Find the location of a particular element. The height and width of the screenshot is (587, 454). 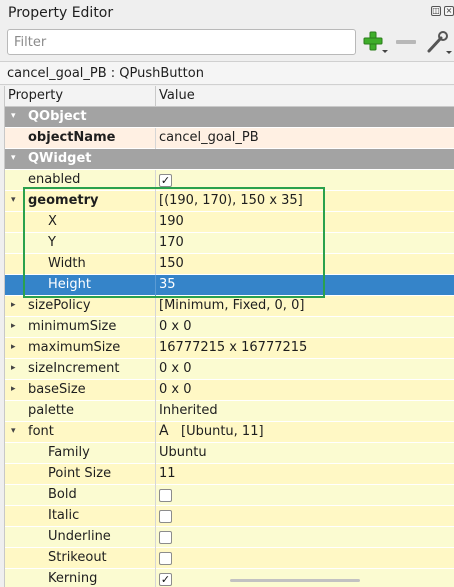

property-name: Kerning is located at coordinates (73, 578).